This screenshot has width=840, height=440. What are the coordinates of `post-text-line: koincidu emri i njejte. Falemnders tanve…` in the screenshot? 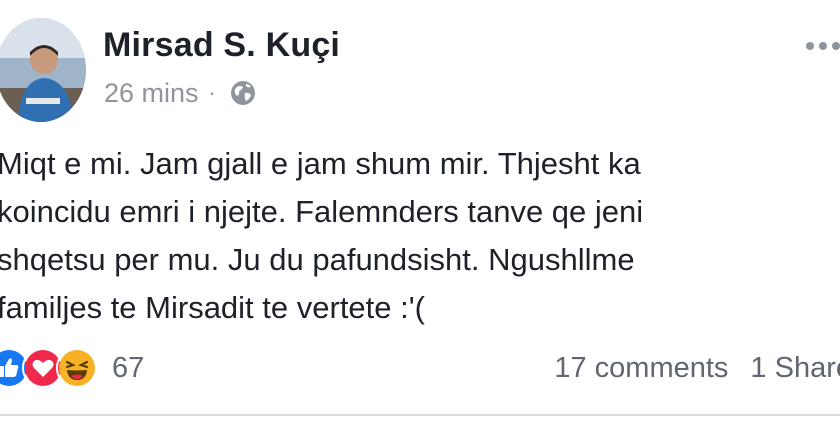 It's located at (322, 211).